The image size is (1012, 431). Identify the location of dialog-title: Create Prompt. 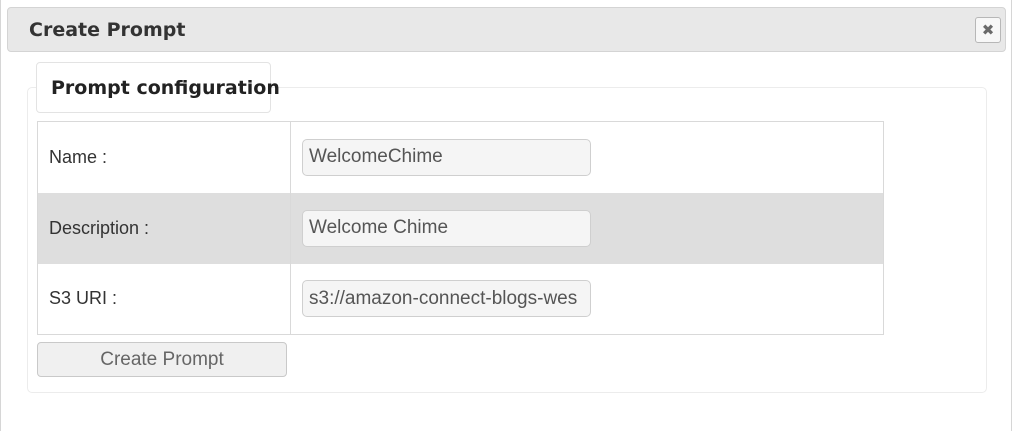
(107, 30).